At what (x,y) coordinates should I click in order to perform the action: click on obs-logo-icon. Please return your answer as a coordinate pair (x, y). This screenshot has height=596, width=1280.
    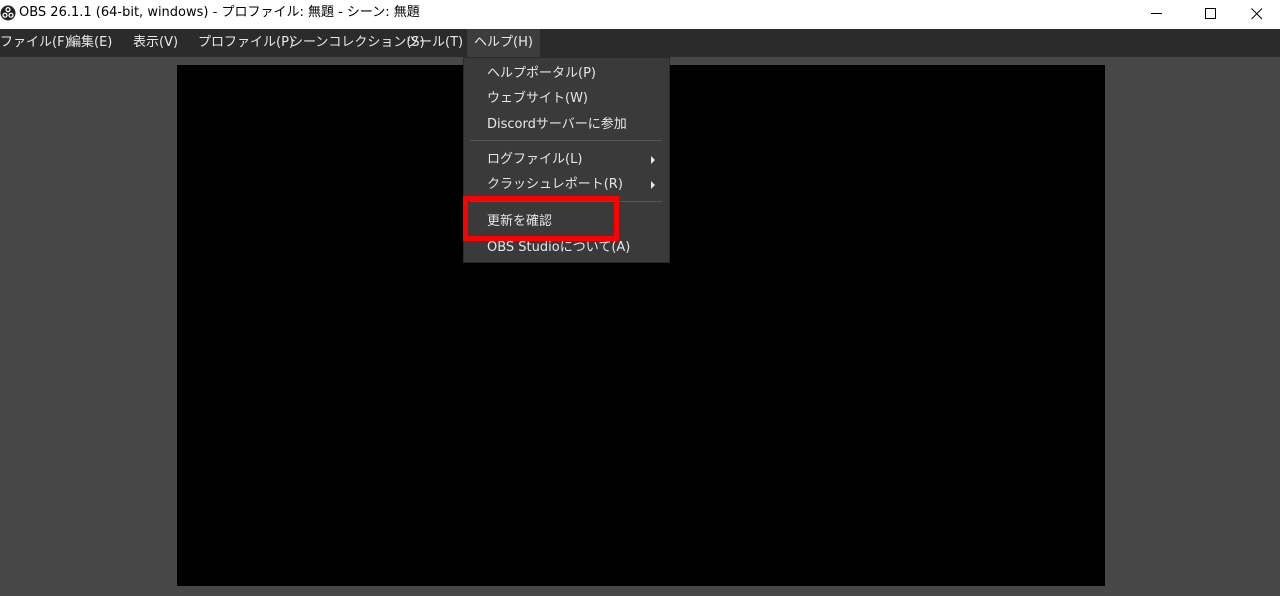
    Looking at the image, I should click on (8, 13).